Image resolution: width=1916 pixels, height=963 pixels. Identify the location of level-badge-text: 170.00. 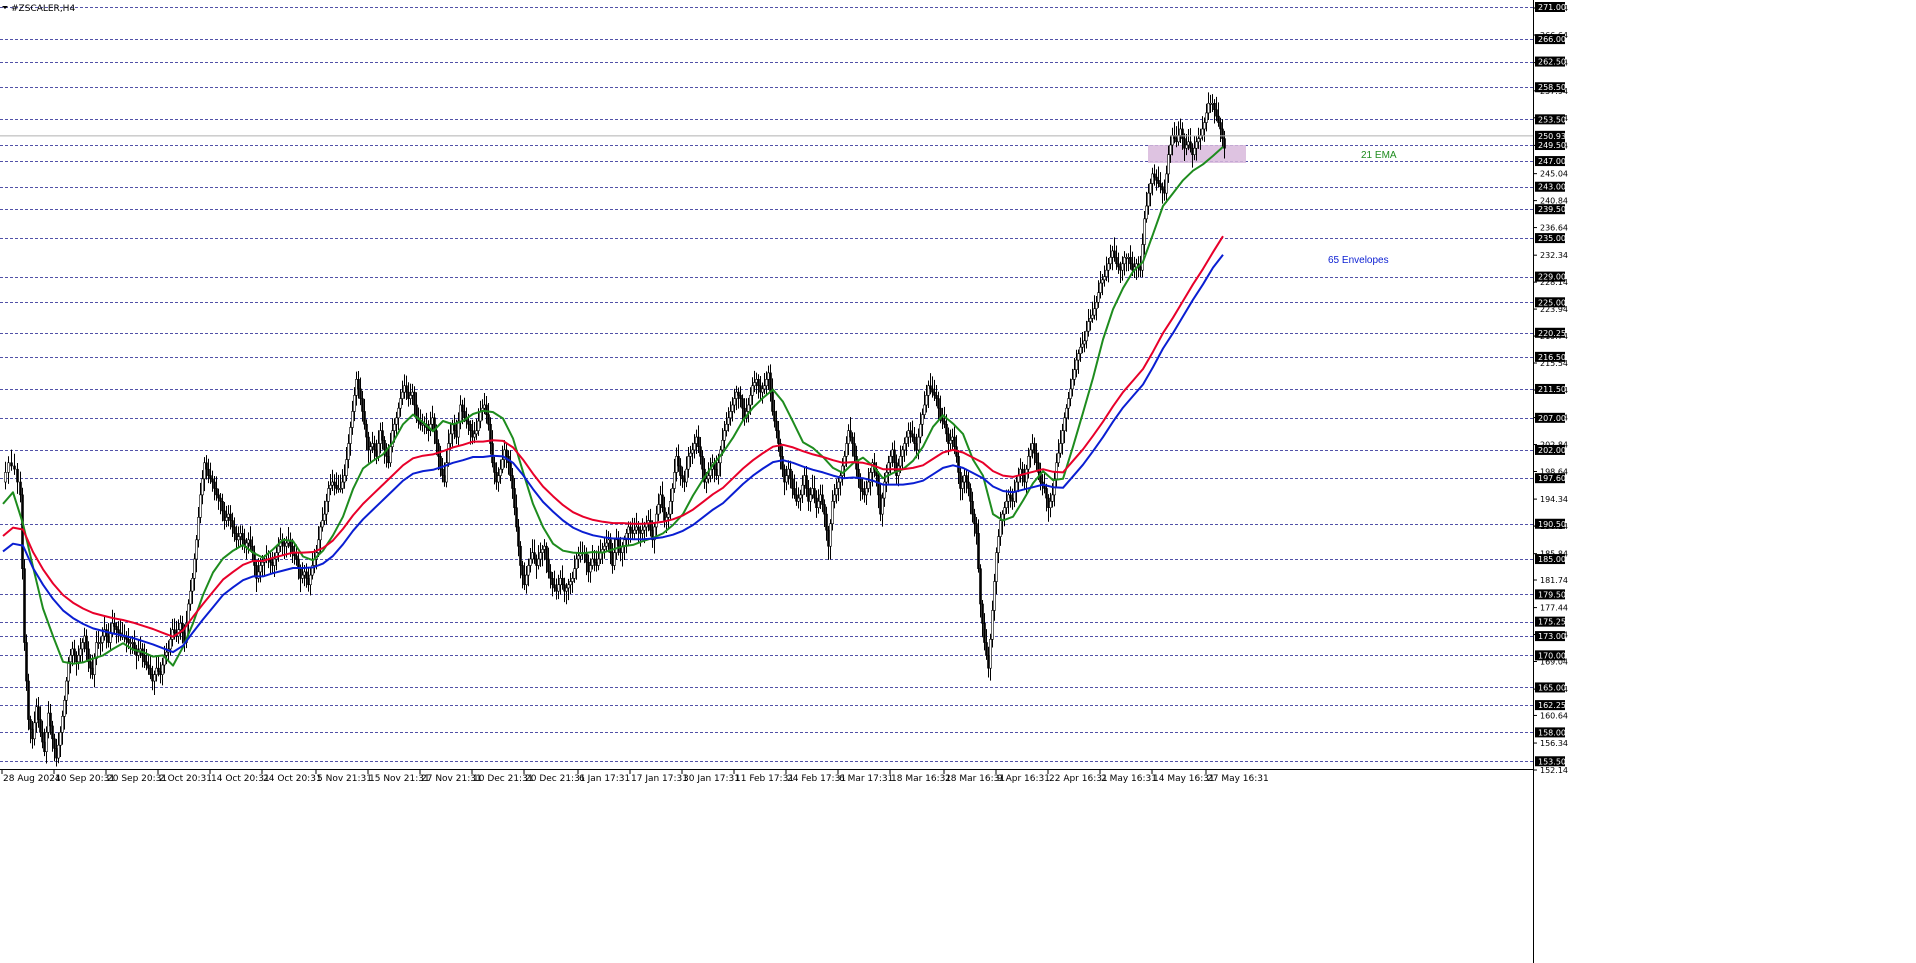
(1552, 655).